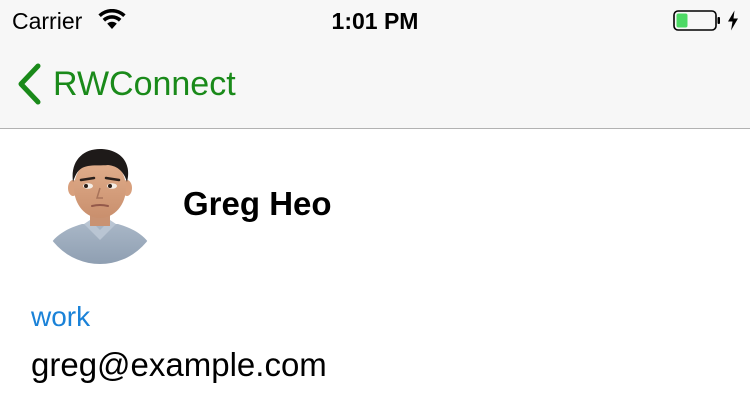 This screenshot has height=400, width=750. What do you see at coordinates (61, 316) in the screenshot?
I see `email-type-label: work` at bounding box center [61, 316].